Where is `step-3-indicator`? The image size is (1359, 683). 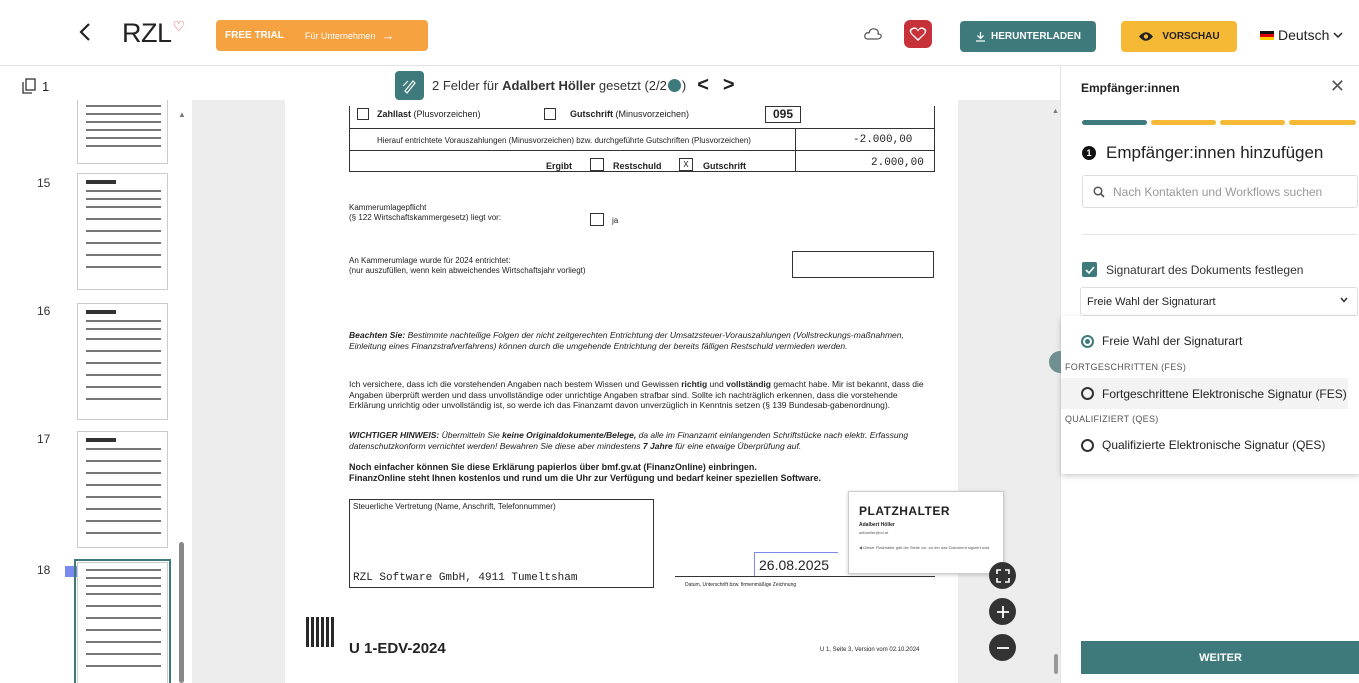 step-3-indicator is located at coordinates (1252, 122).